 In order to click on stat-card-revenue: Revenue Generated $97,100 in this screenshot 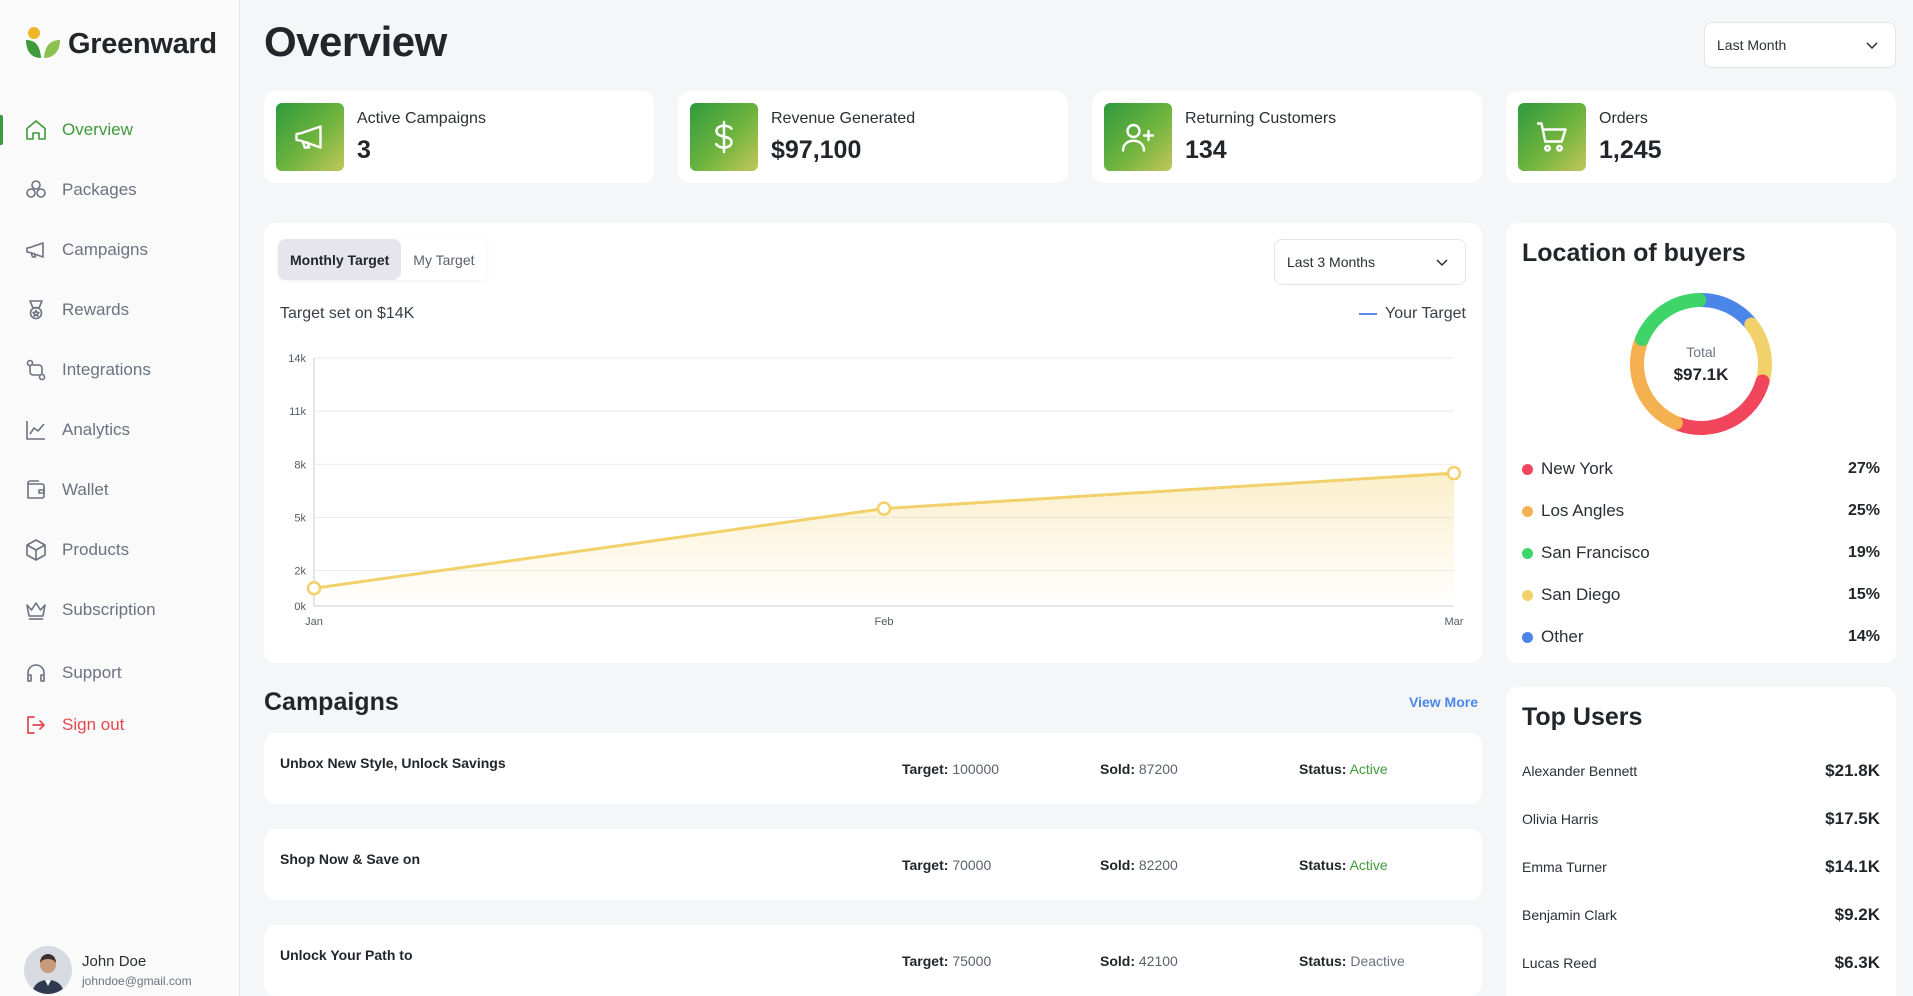, I will do `click(873, 137)`.